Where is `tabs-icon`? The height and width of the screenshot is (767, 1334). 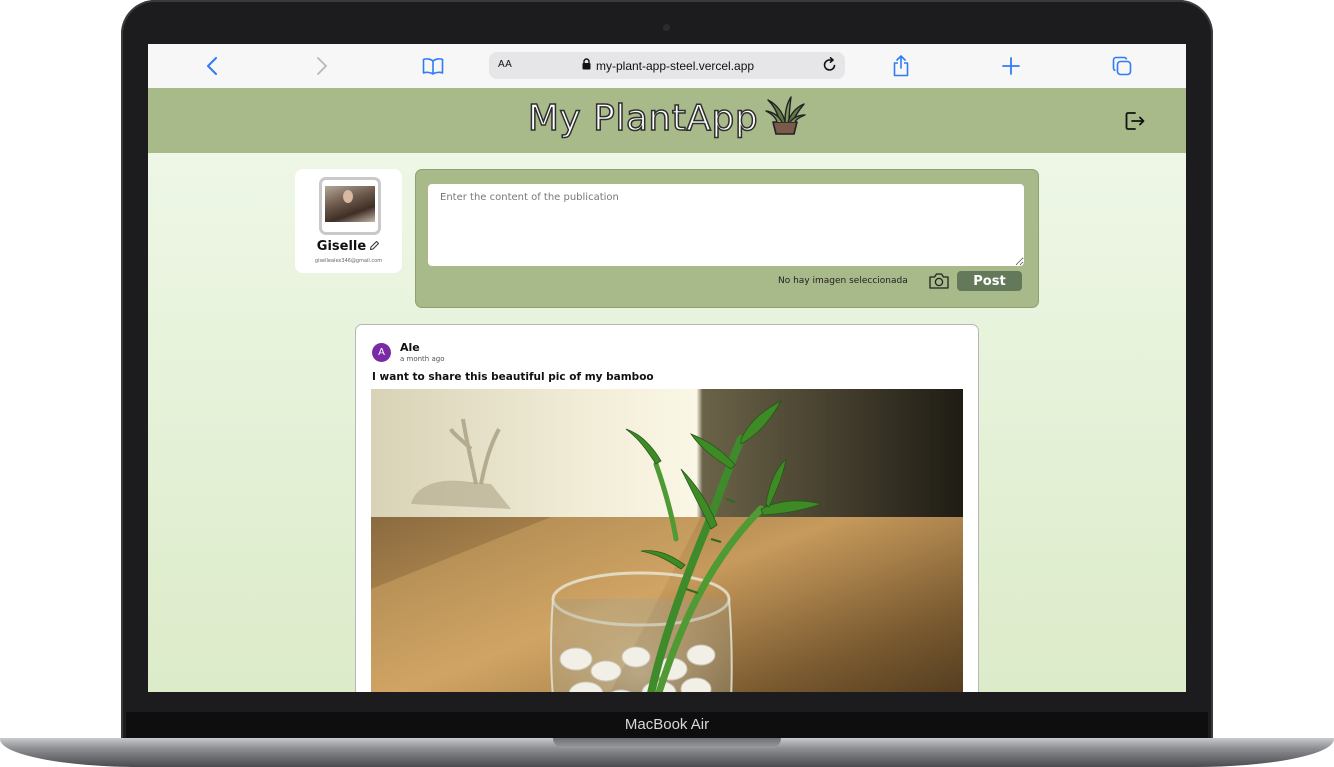
tabs-icon is located at coordinates (1122, 66).